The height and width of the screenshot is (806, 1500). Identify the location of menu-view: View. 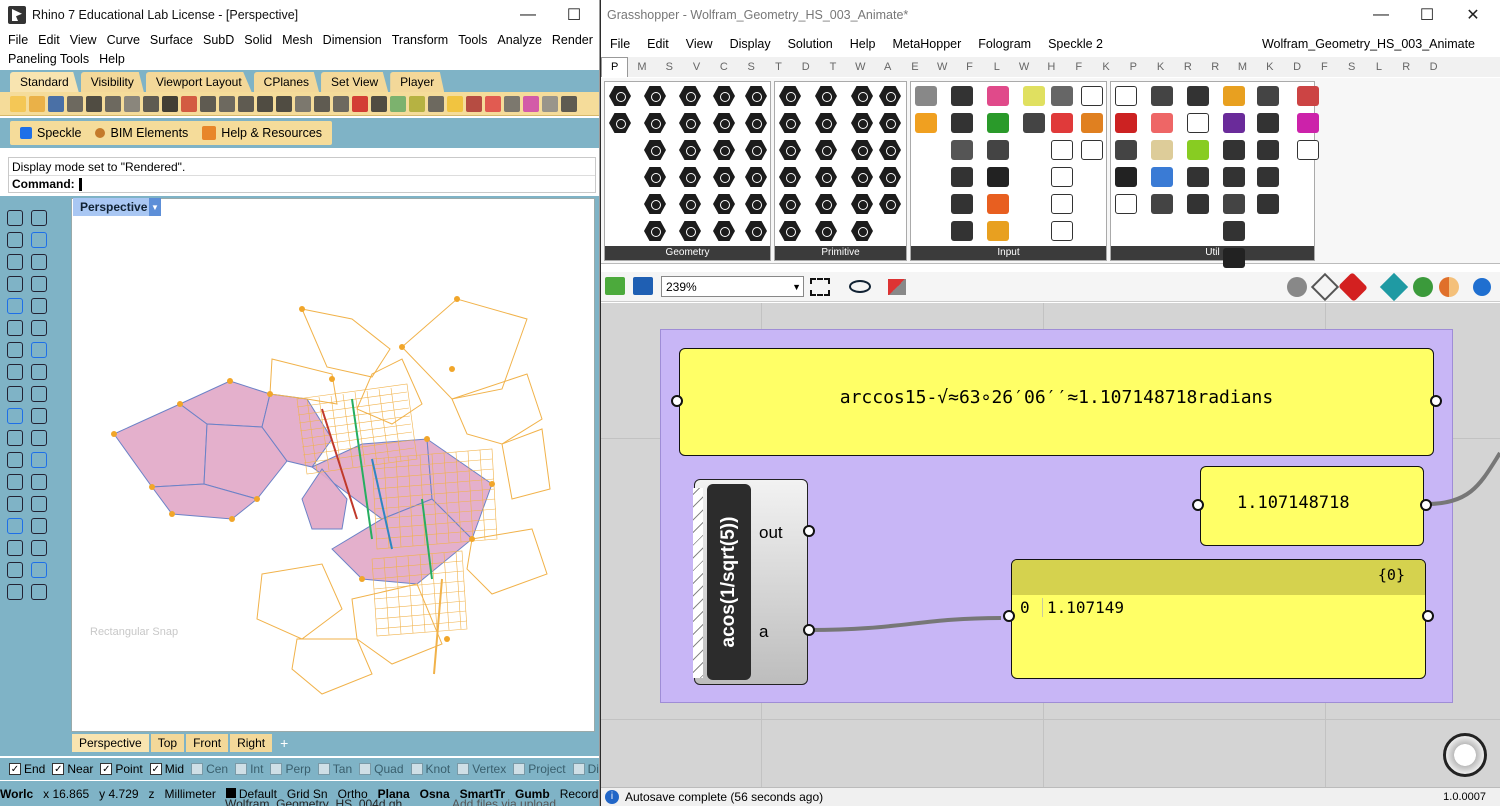
(83, 40).